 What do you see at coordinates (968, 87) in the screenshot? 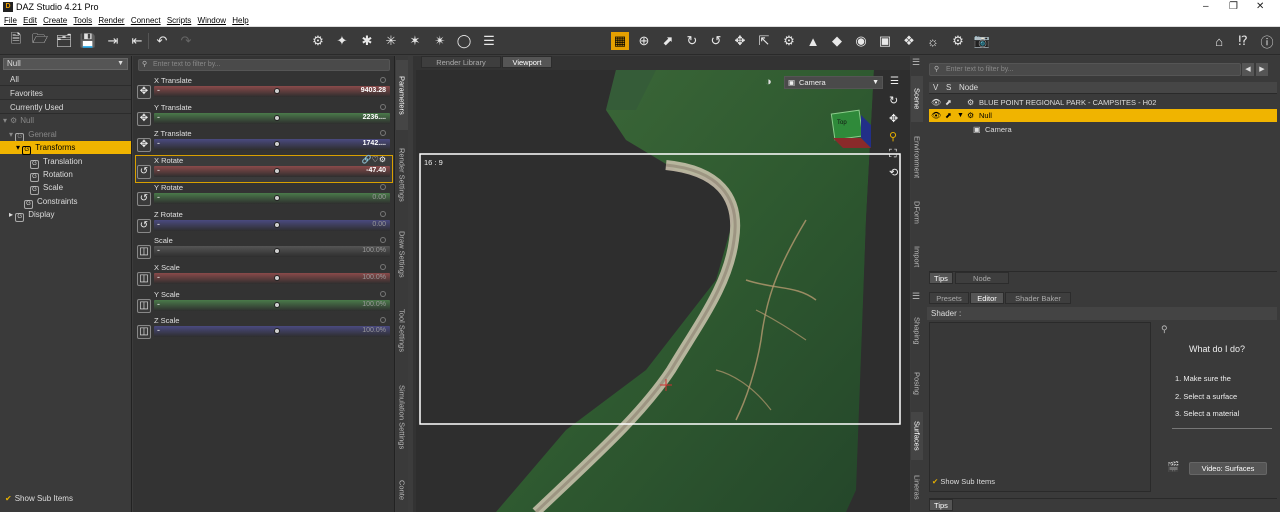
I see `column-node: Node` at bounding box center [968, 87].